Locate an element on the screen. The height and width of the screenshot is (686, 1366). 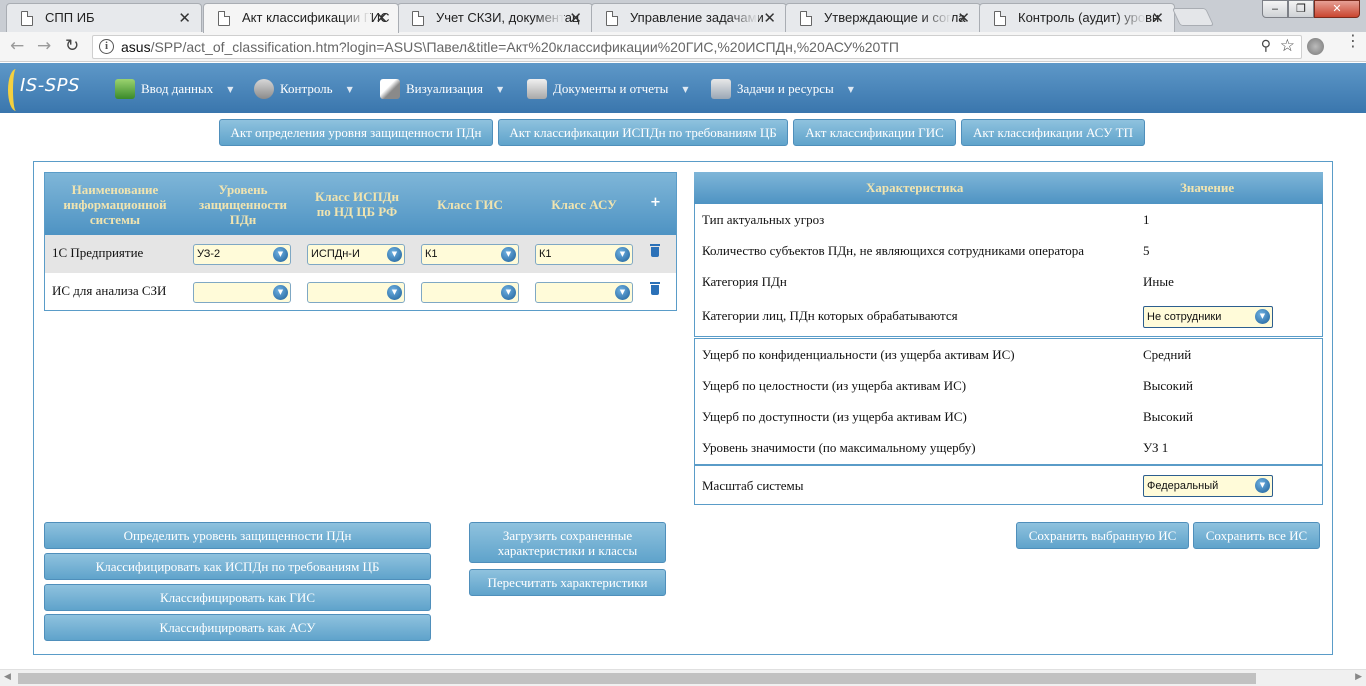
protection-level-select: УЗ-2 ▼ is located at coordinates (242, 254).